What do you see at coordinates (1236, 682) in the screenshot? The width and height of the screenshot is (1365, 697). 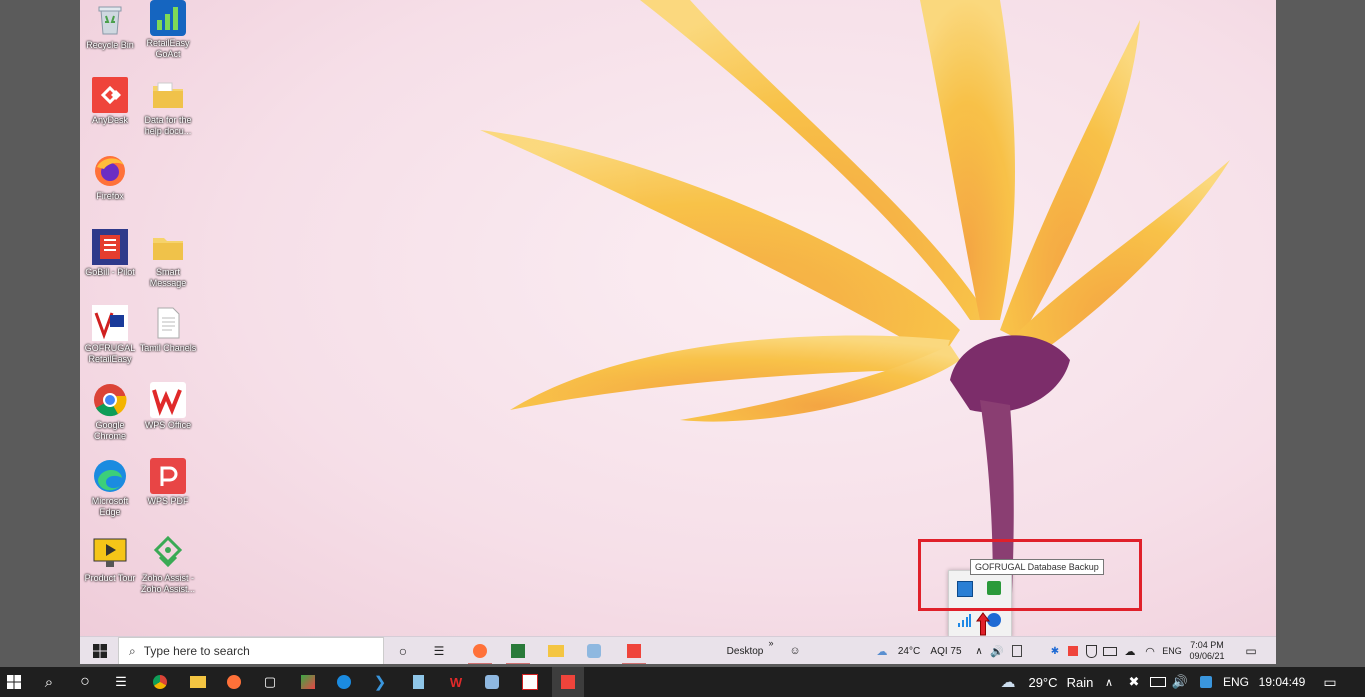 I see `local-language: ENG` at bounding box center [1236, 682].